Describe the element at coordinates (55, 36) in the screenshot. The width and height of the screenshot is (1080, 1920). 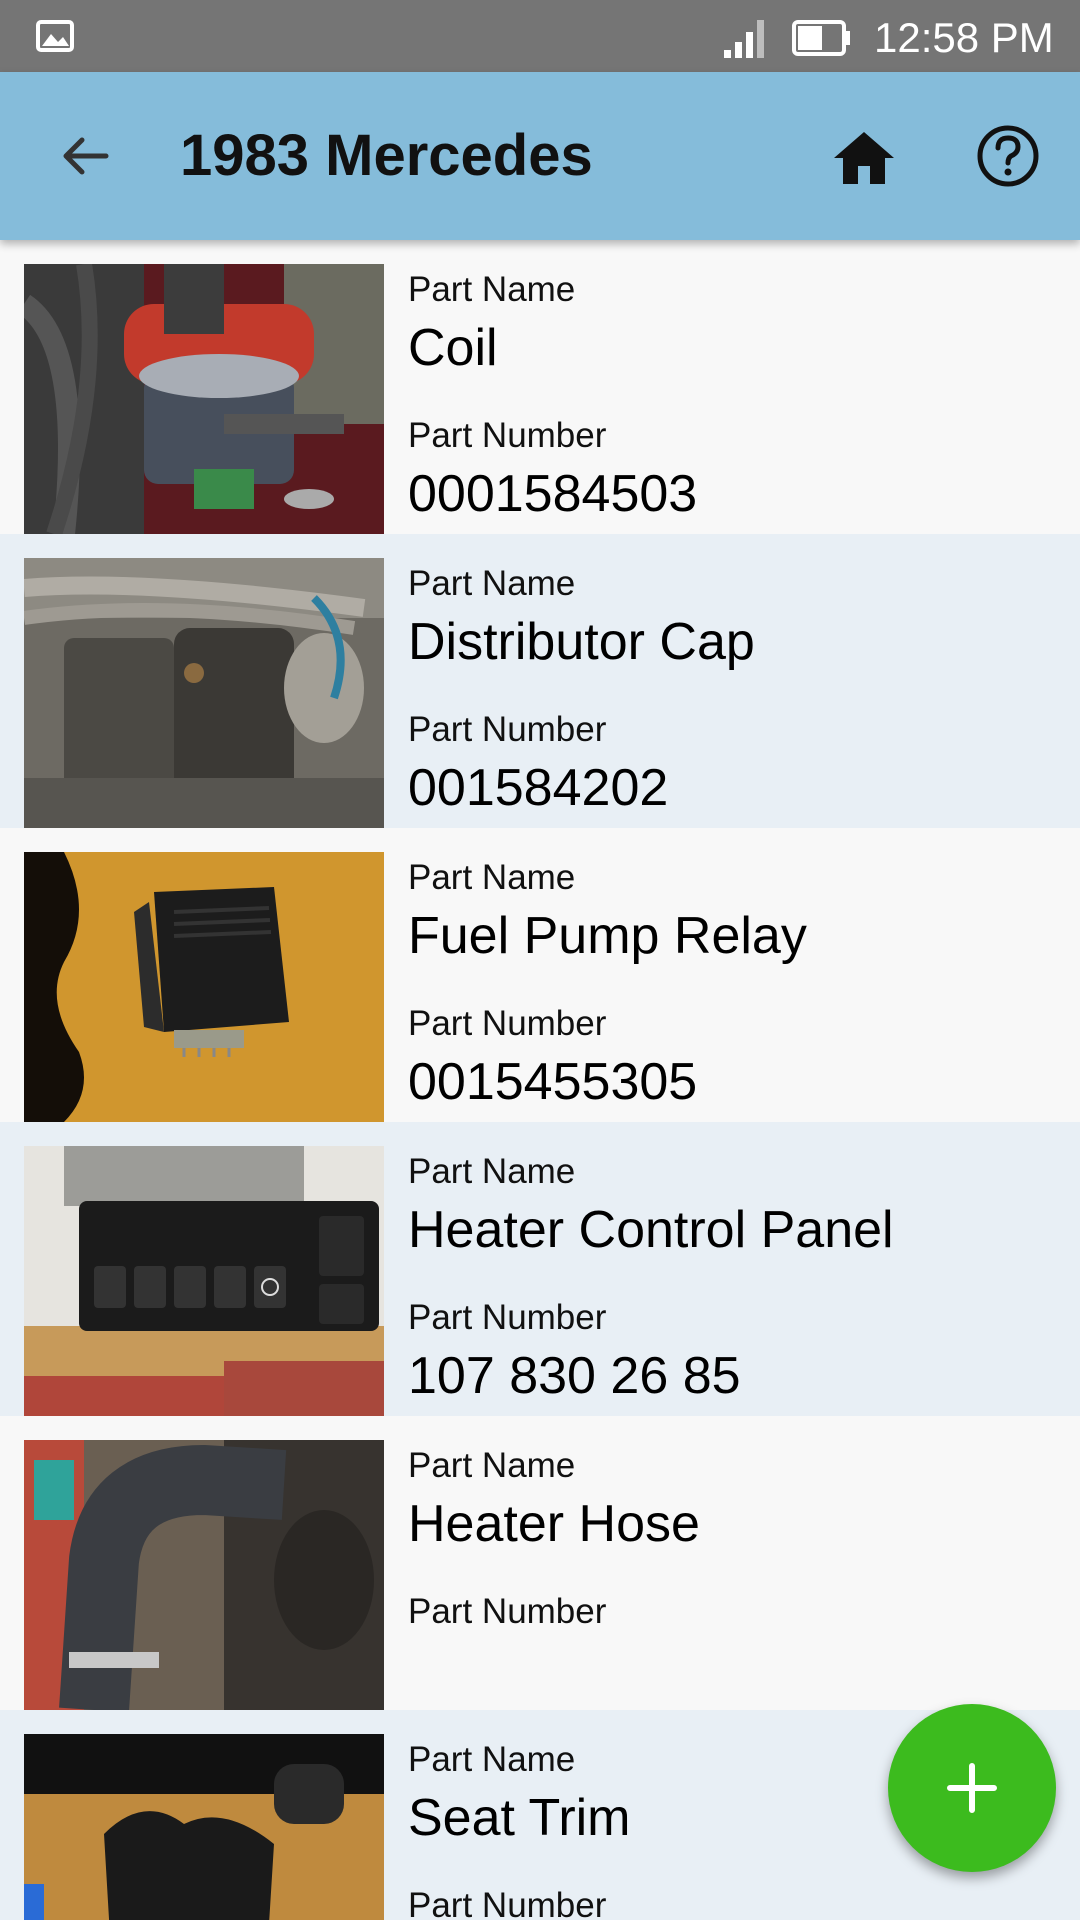
I see `gallery-icon` at that location.